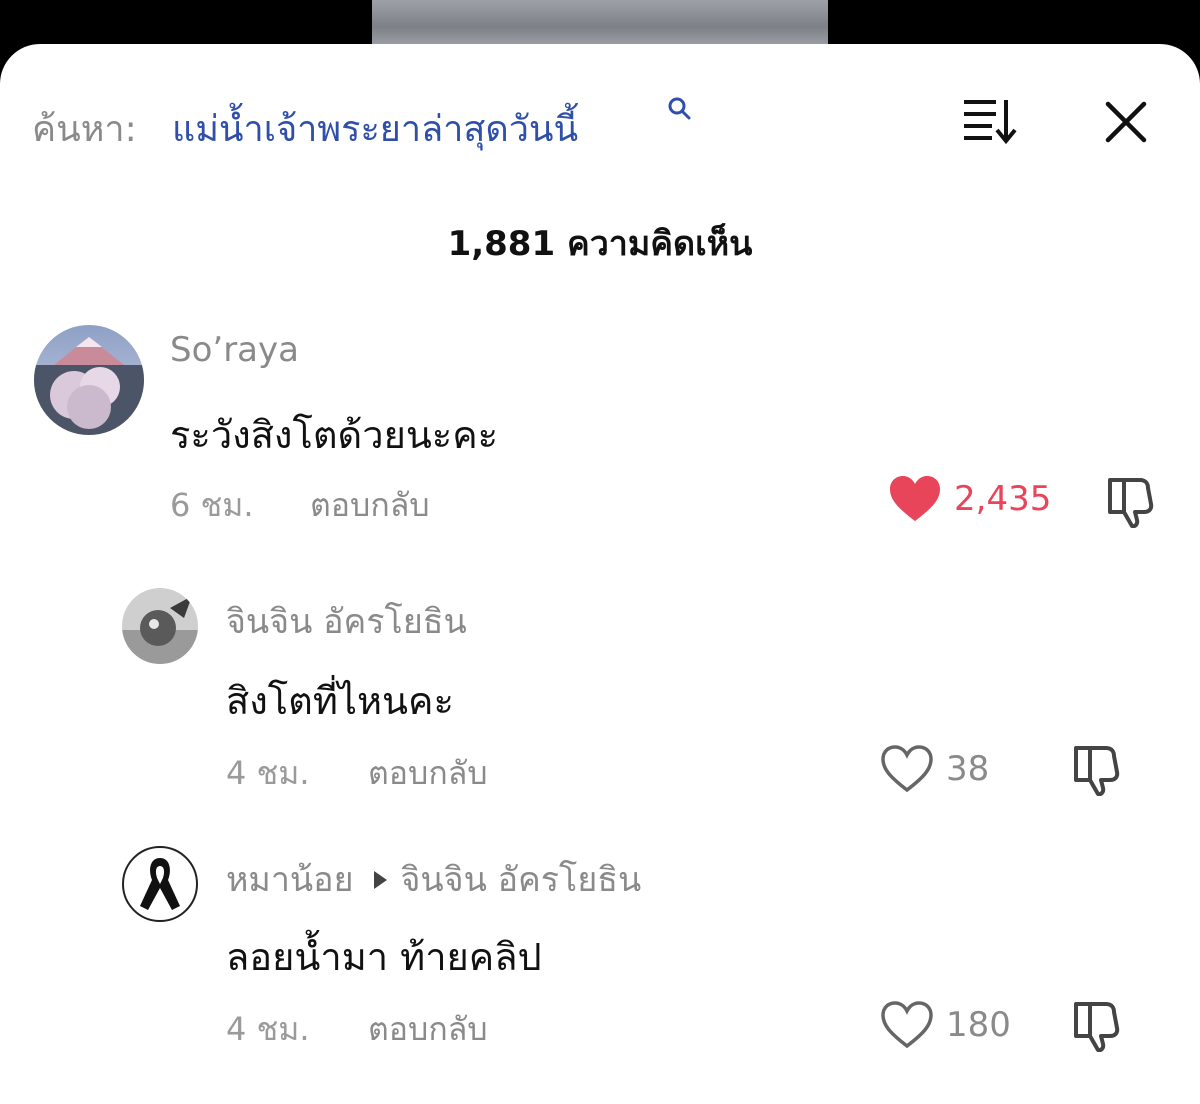 The width and height of the screenshot is (1200, 1104). Describe the element at coordinates (934, 769) in the screenshot. I see `like-button: 38` at that location.